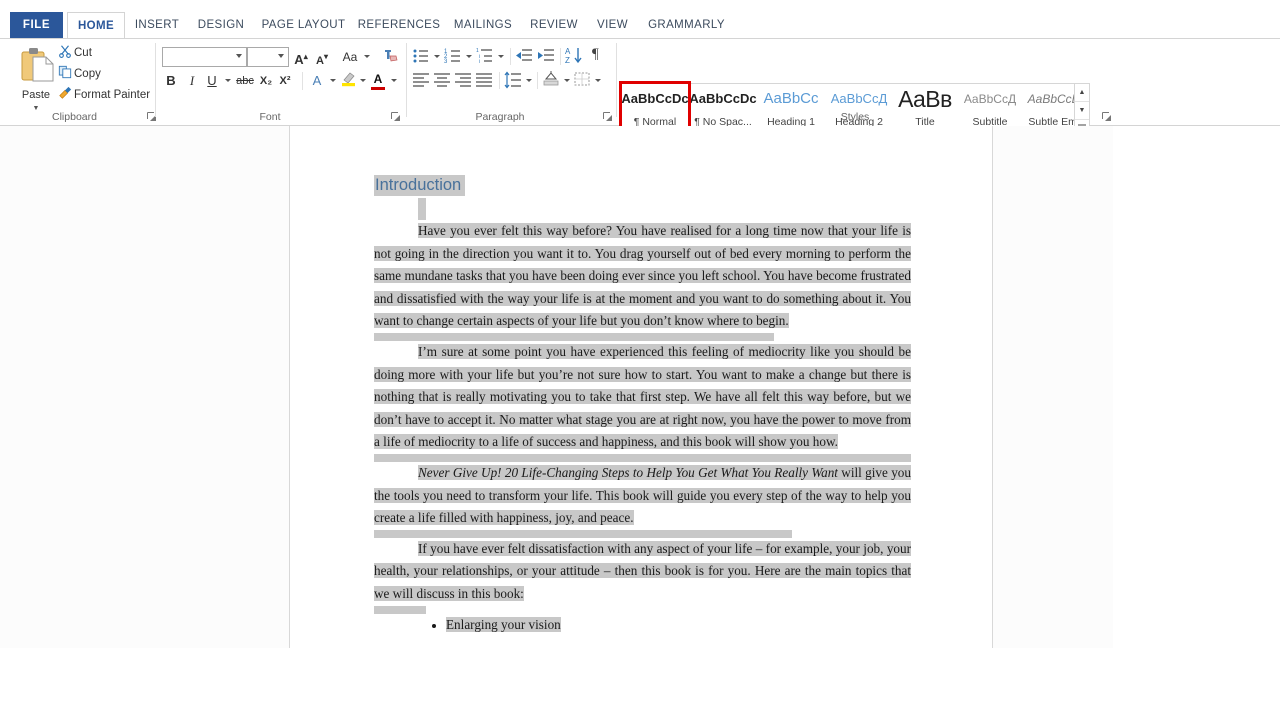 This screenshot has height=720, width=1280. I want to click on font-size-caret-icon, so click(281, 56).